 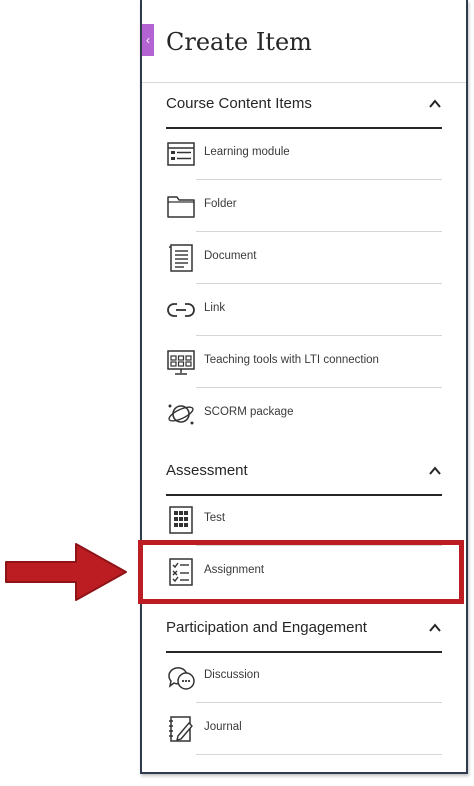 What do you see at coordinates (247, 152) in the screenshot?
I see `item-label: Learning module` at bounding box center [247, 152].